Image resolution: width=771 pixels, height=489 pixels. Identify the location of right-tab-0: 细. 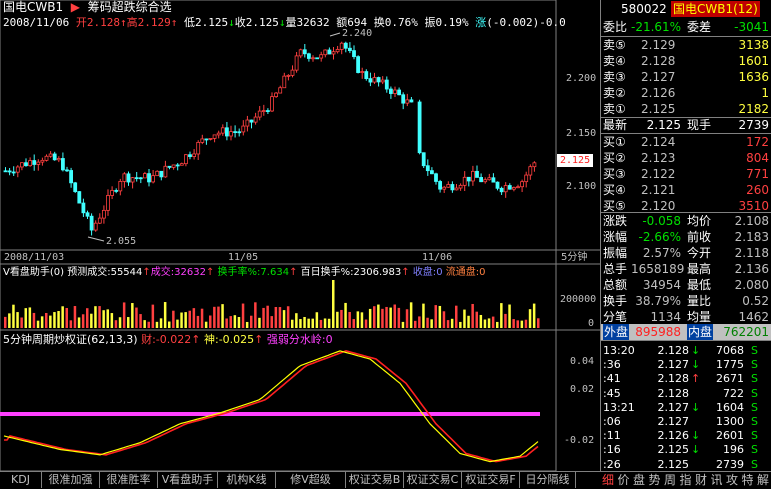
(608, 480).